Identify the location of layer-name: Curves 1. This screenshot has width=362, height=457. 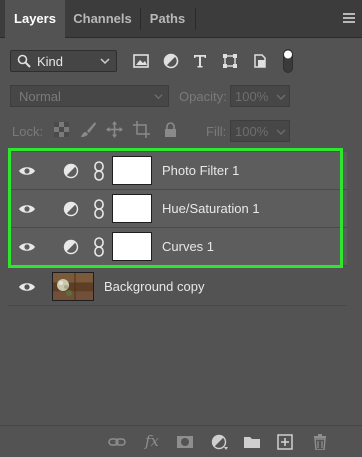
(188, 246).